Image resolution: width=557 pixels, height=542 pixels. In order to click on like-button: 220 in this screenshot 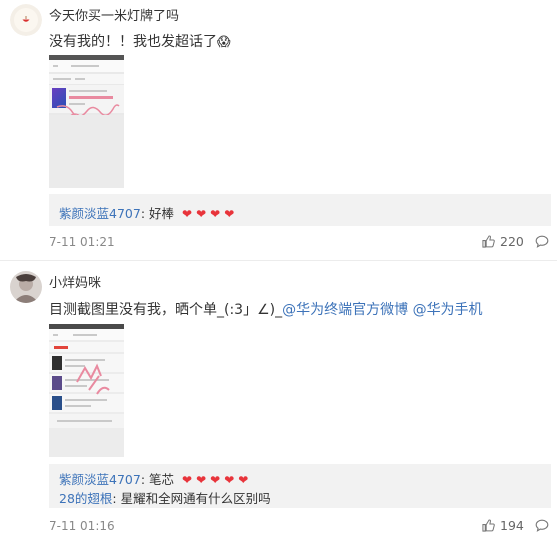, I will do `click(503, 241)`.